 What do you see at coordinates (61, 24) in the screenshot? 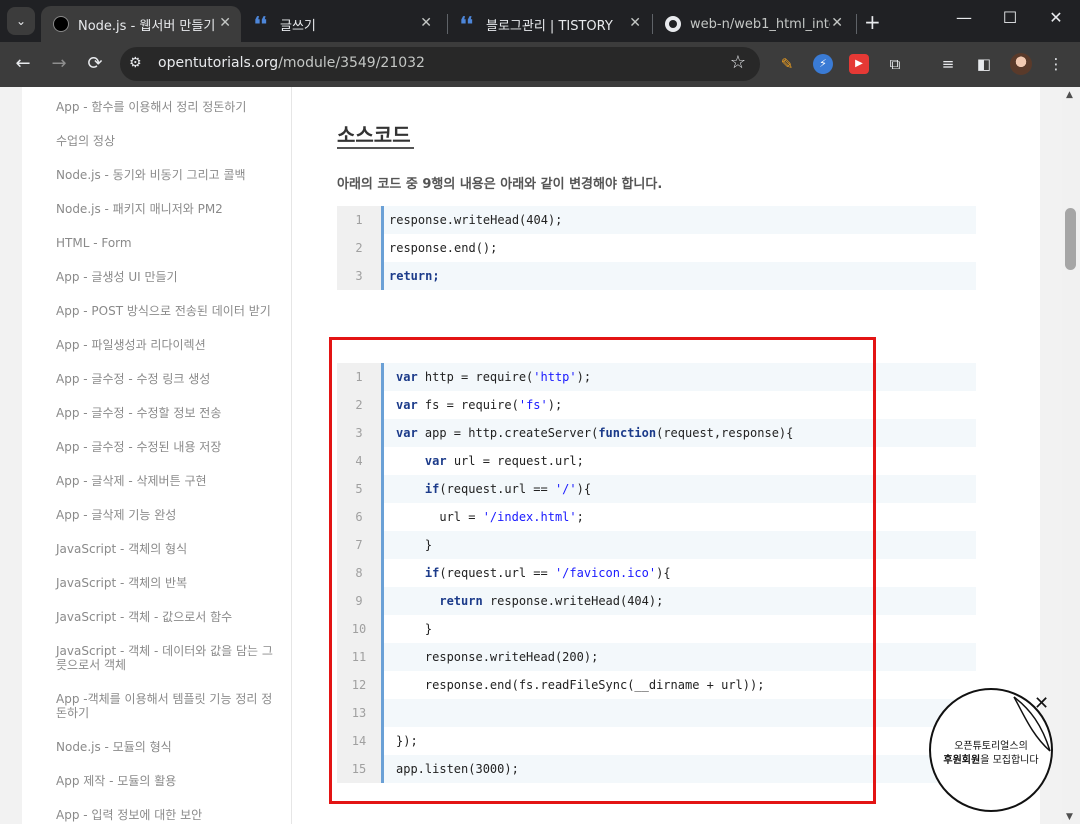
I see `nodejs-favicon-icon` at bounding box center [61, 24].